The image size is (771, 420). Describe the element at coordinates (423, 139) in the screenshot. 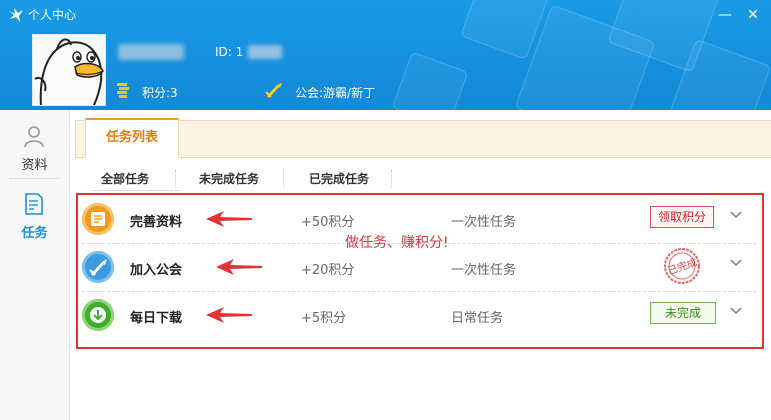

I see `tab-strip` at that location.